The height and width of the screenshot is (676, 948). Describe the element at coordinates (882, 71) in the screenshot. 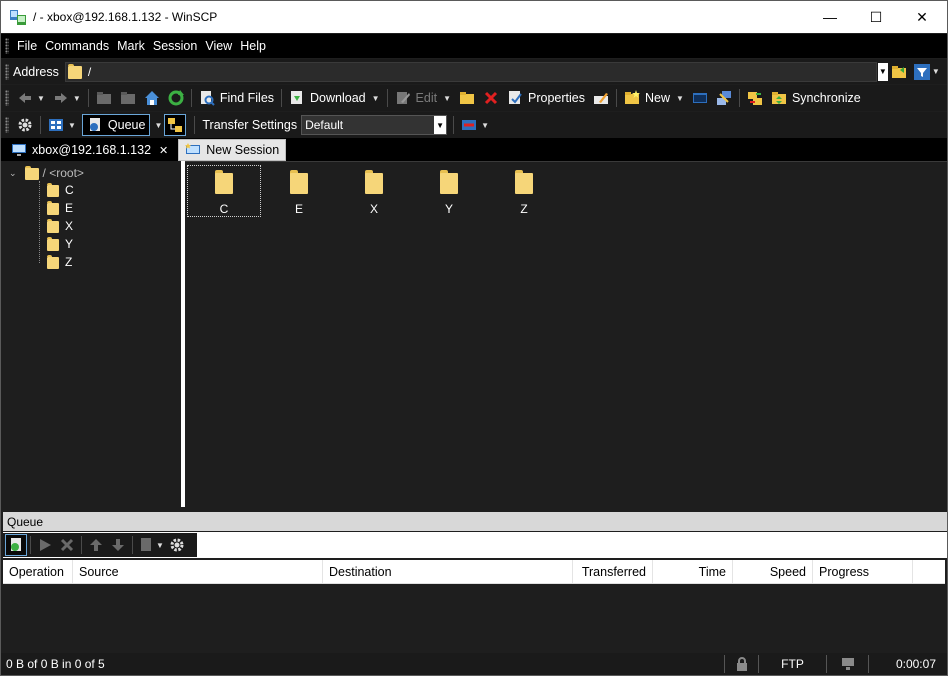

I see `address-dropdown-arrow-icon: ▼` at that location.